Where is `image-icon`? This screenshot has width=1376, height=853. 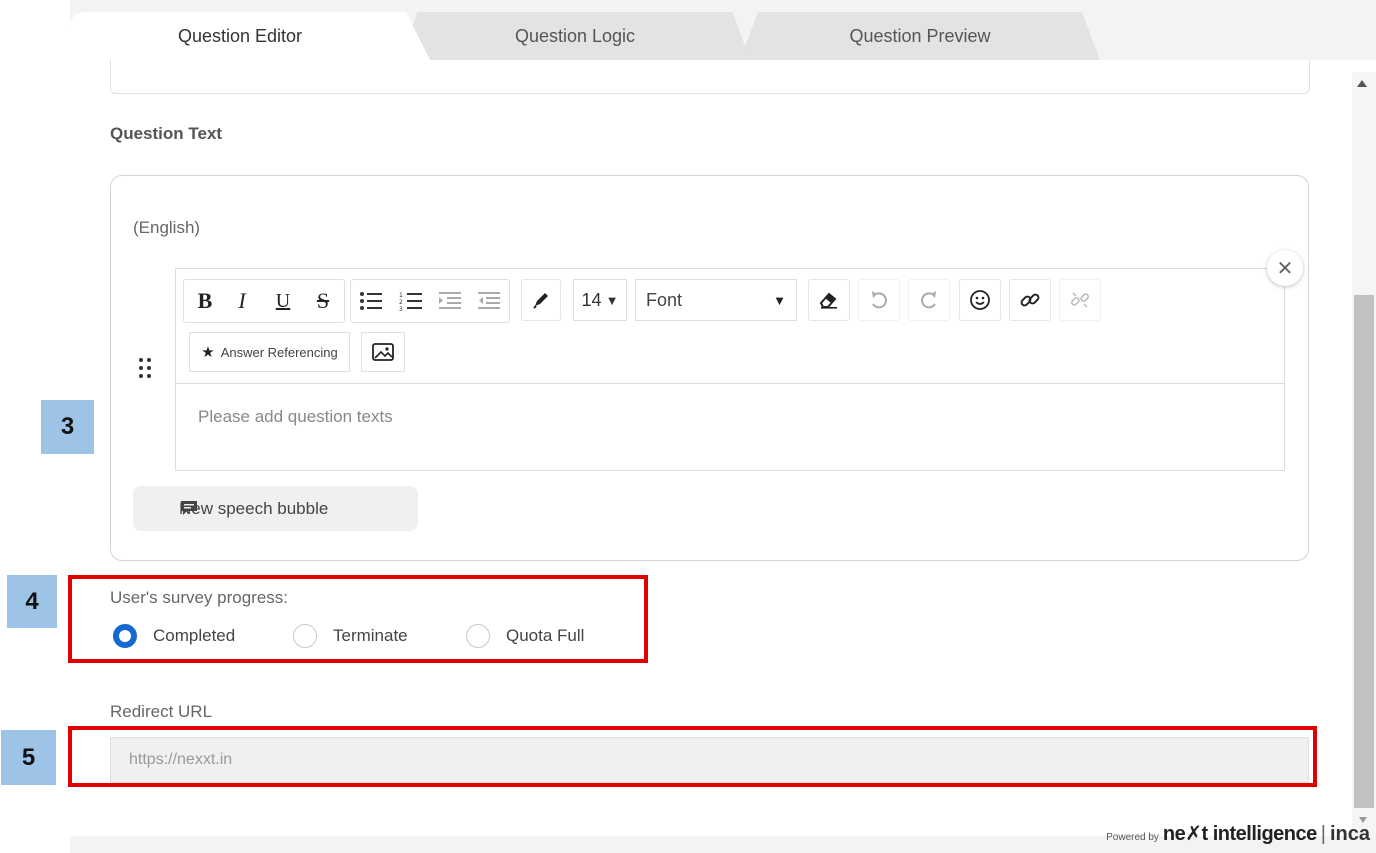 image-icon is located at coordinates (383, 352).